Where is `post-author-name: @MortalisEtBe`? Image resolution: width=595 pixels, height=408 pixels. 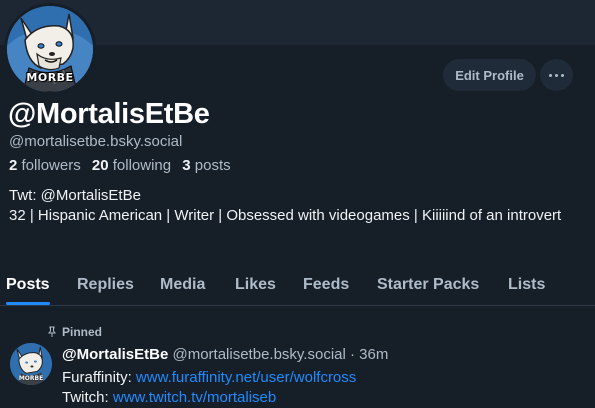
post-author-name: @MortalisEtBe is located at coordinates (115, 354).